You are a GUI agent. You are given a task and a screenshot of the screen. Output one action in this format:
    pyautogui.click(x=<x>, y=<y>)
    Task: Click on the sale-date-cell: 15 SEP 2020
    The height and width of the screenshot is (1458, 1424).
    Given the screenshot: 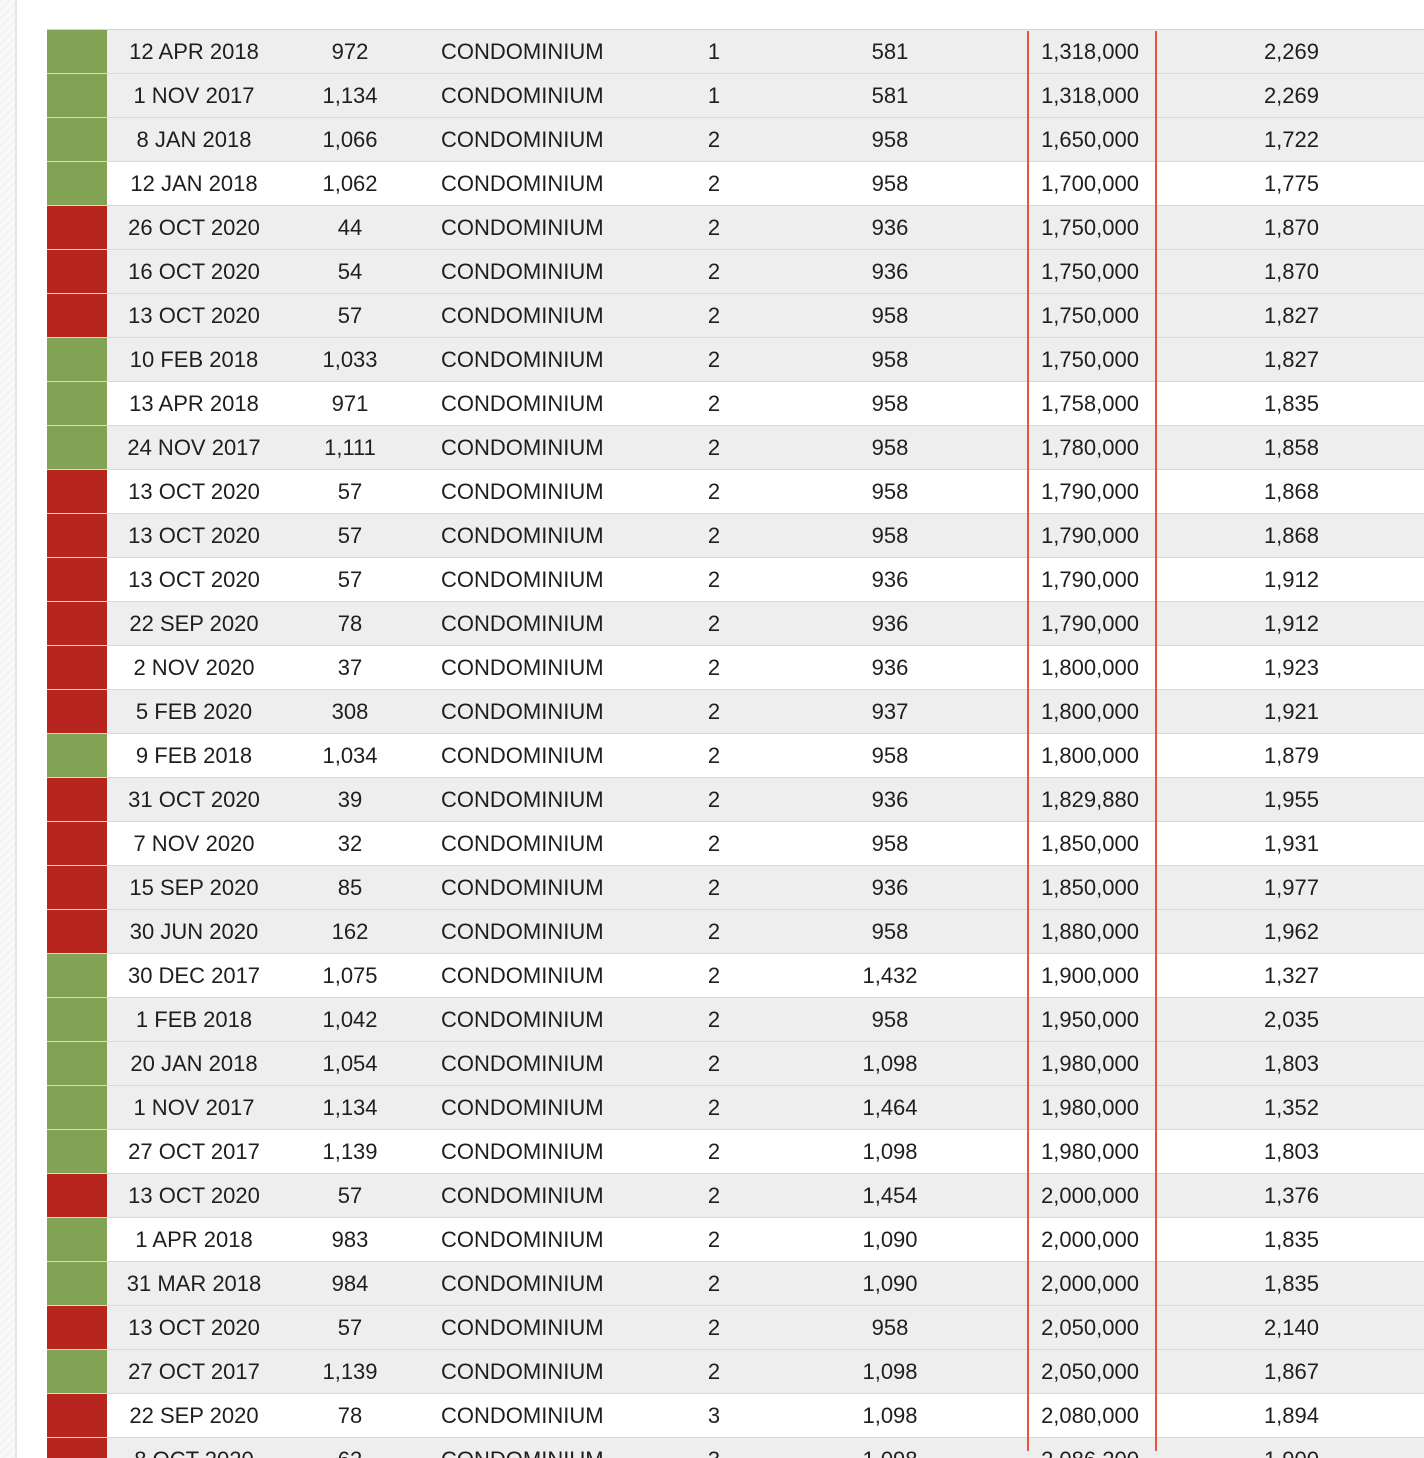 What is the action you would take?
    pyautogui.click(x=194, y=887)
    